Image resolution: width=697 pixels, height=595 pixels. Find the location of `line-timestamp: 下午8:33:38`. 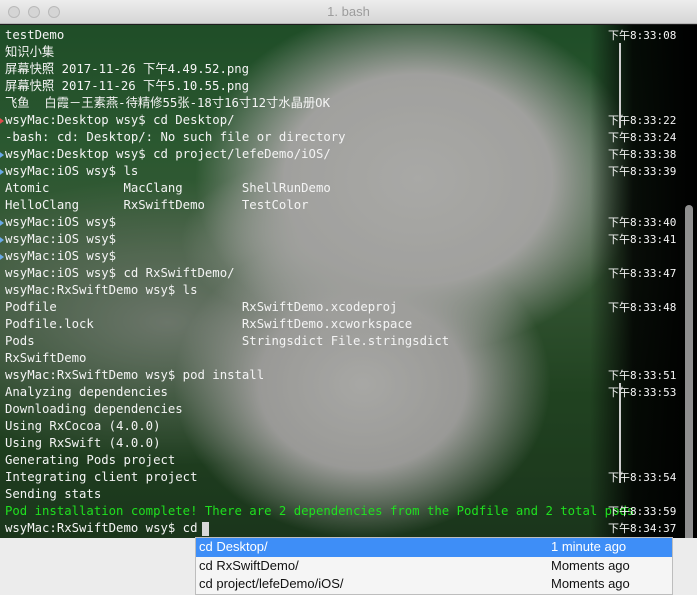

line-timestamp: 下午8:33:38 is located at coordinates (642, 154).